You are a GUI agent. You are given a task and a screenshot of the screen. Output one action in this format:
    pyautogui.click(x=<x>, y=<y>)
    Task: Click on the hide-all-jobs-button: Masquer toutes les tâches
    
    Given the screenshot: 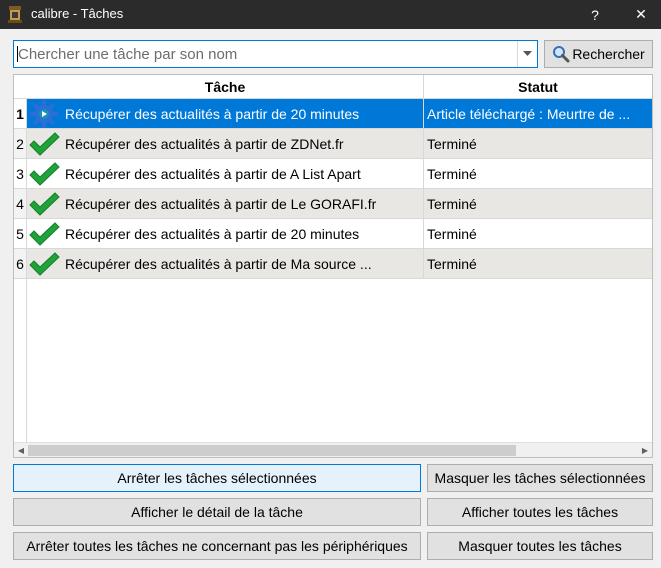 What is the action you would take?
    pyautogui.click(x=540, y=546)
    